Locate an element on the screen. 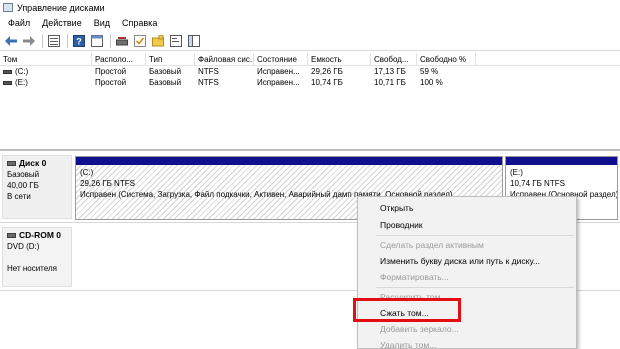  properties-icon is located at coordinates (176, 41).